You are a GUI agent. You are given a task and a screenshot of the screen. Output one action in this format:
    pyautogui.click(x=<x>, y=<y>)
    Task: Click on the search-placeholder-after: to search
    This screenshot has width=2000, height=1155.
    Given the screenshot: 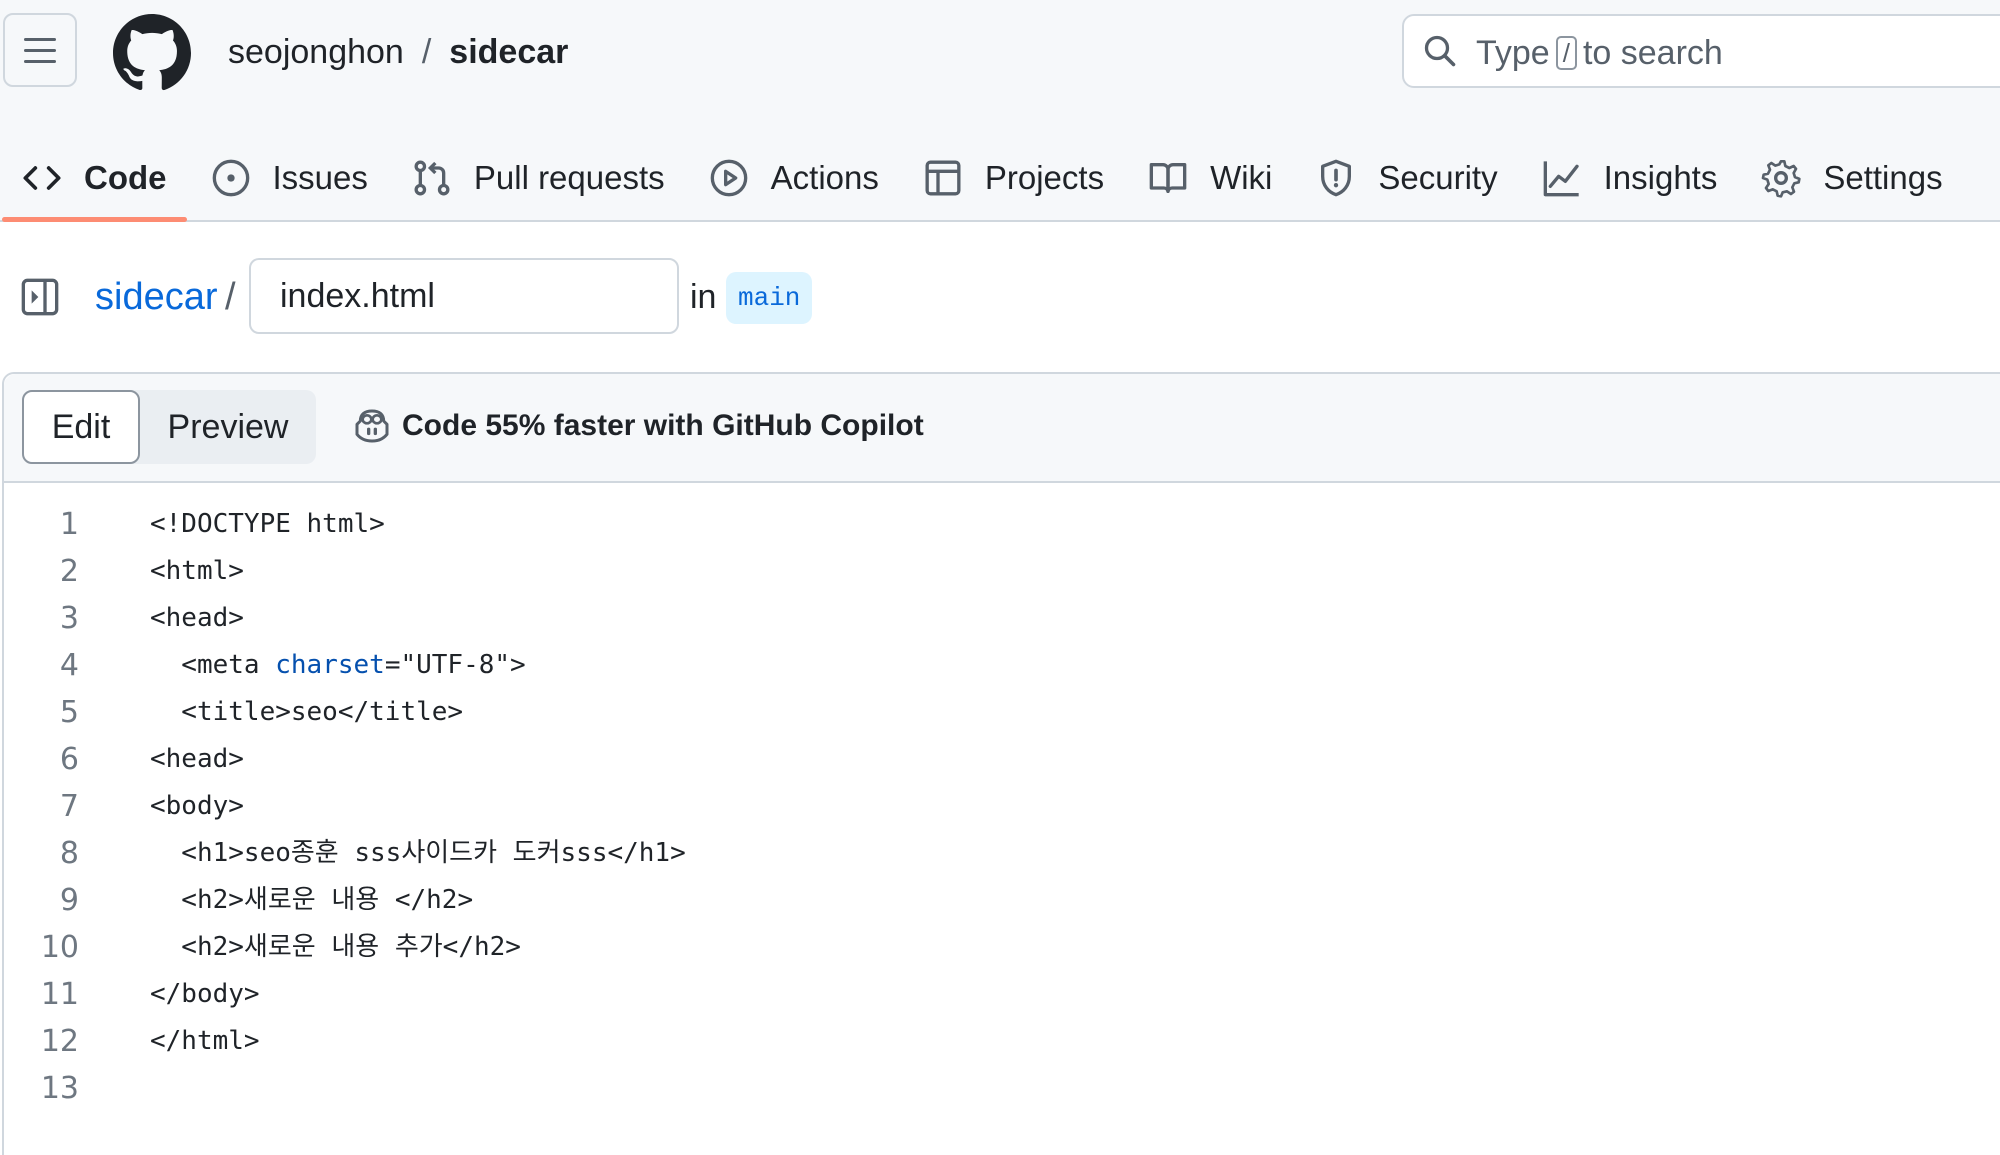 What is the action you would take?
    pyautogui.click(x=1652, y=53)
    